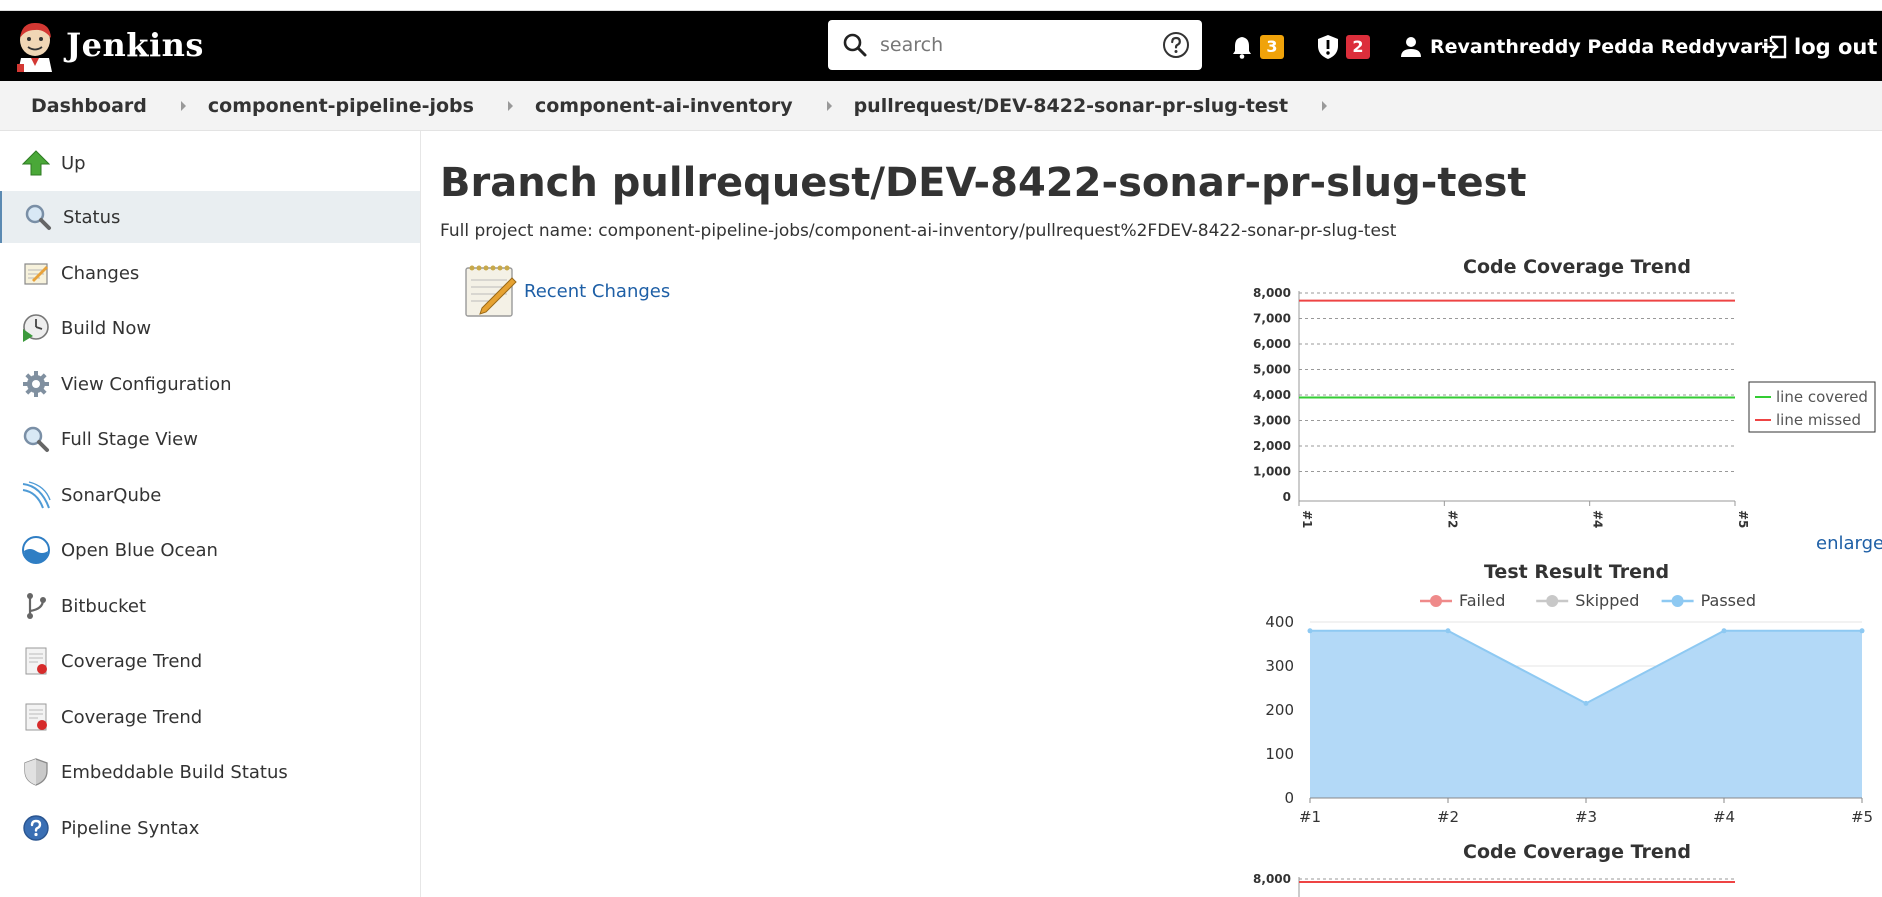 This screenshot has width=1882, height=897. What do you see at coordinates (146, 384) in the screenshot?
I see `sidebar-item-label: View Configuration` at bounding box center [146, 384].